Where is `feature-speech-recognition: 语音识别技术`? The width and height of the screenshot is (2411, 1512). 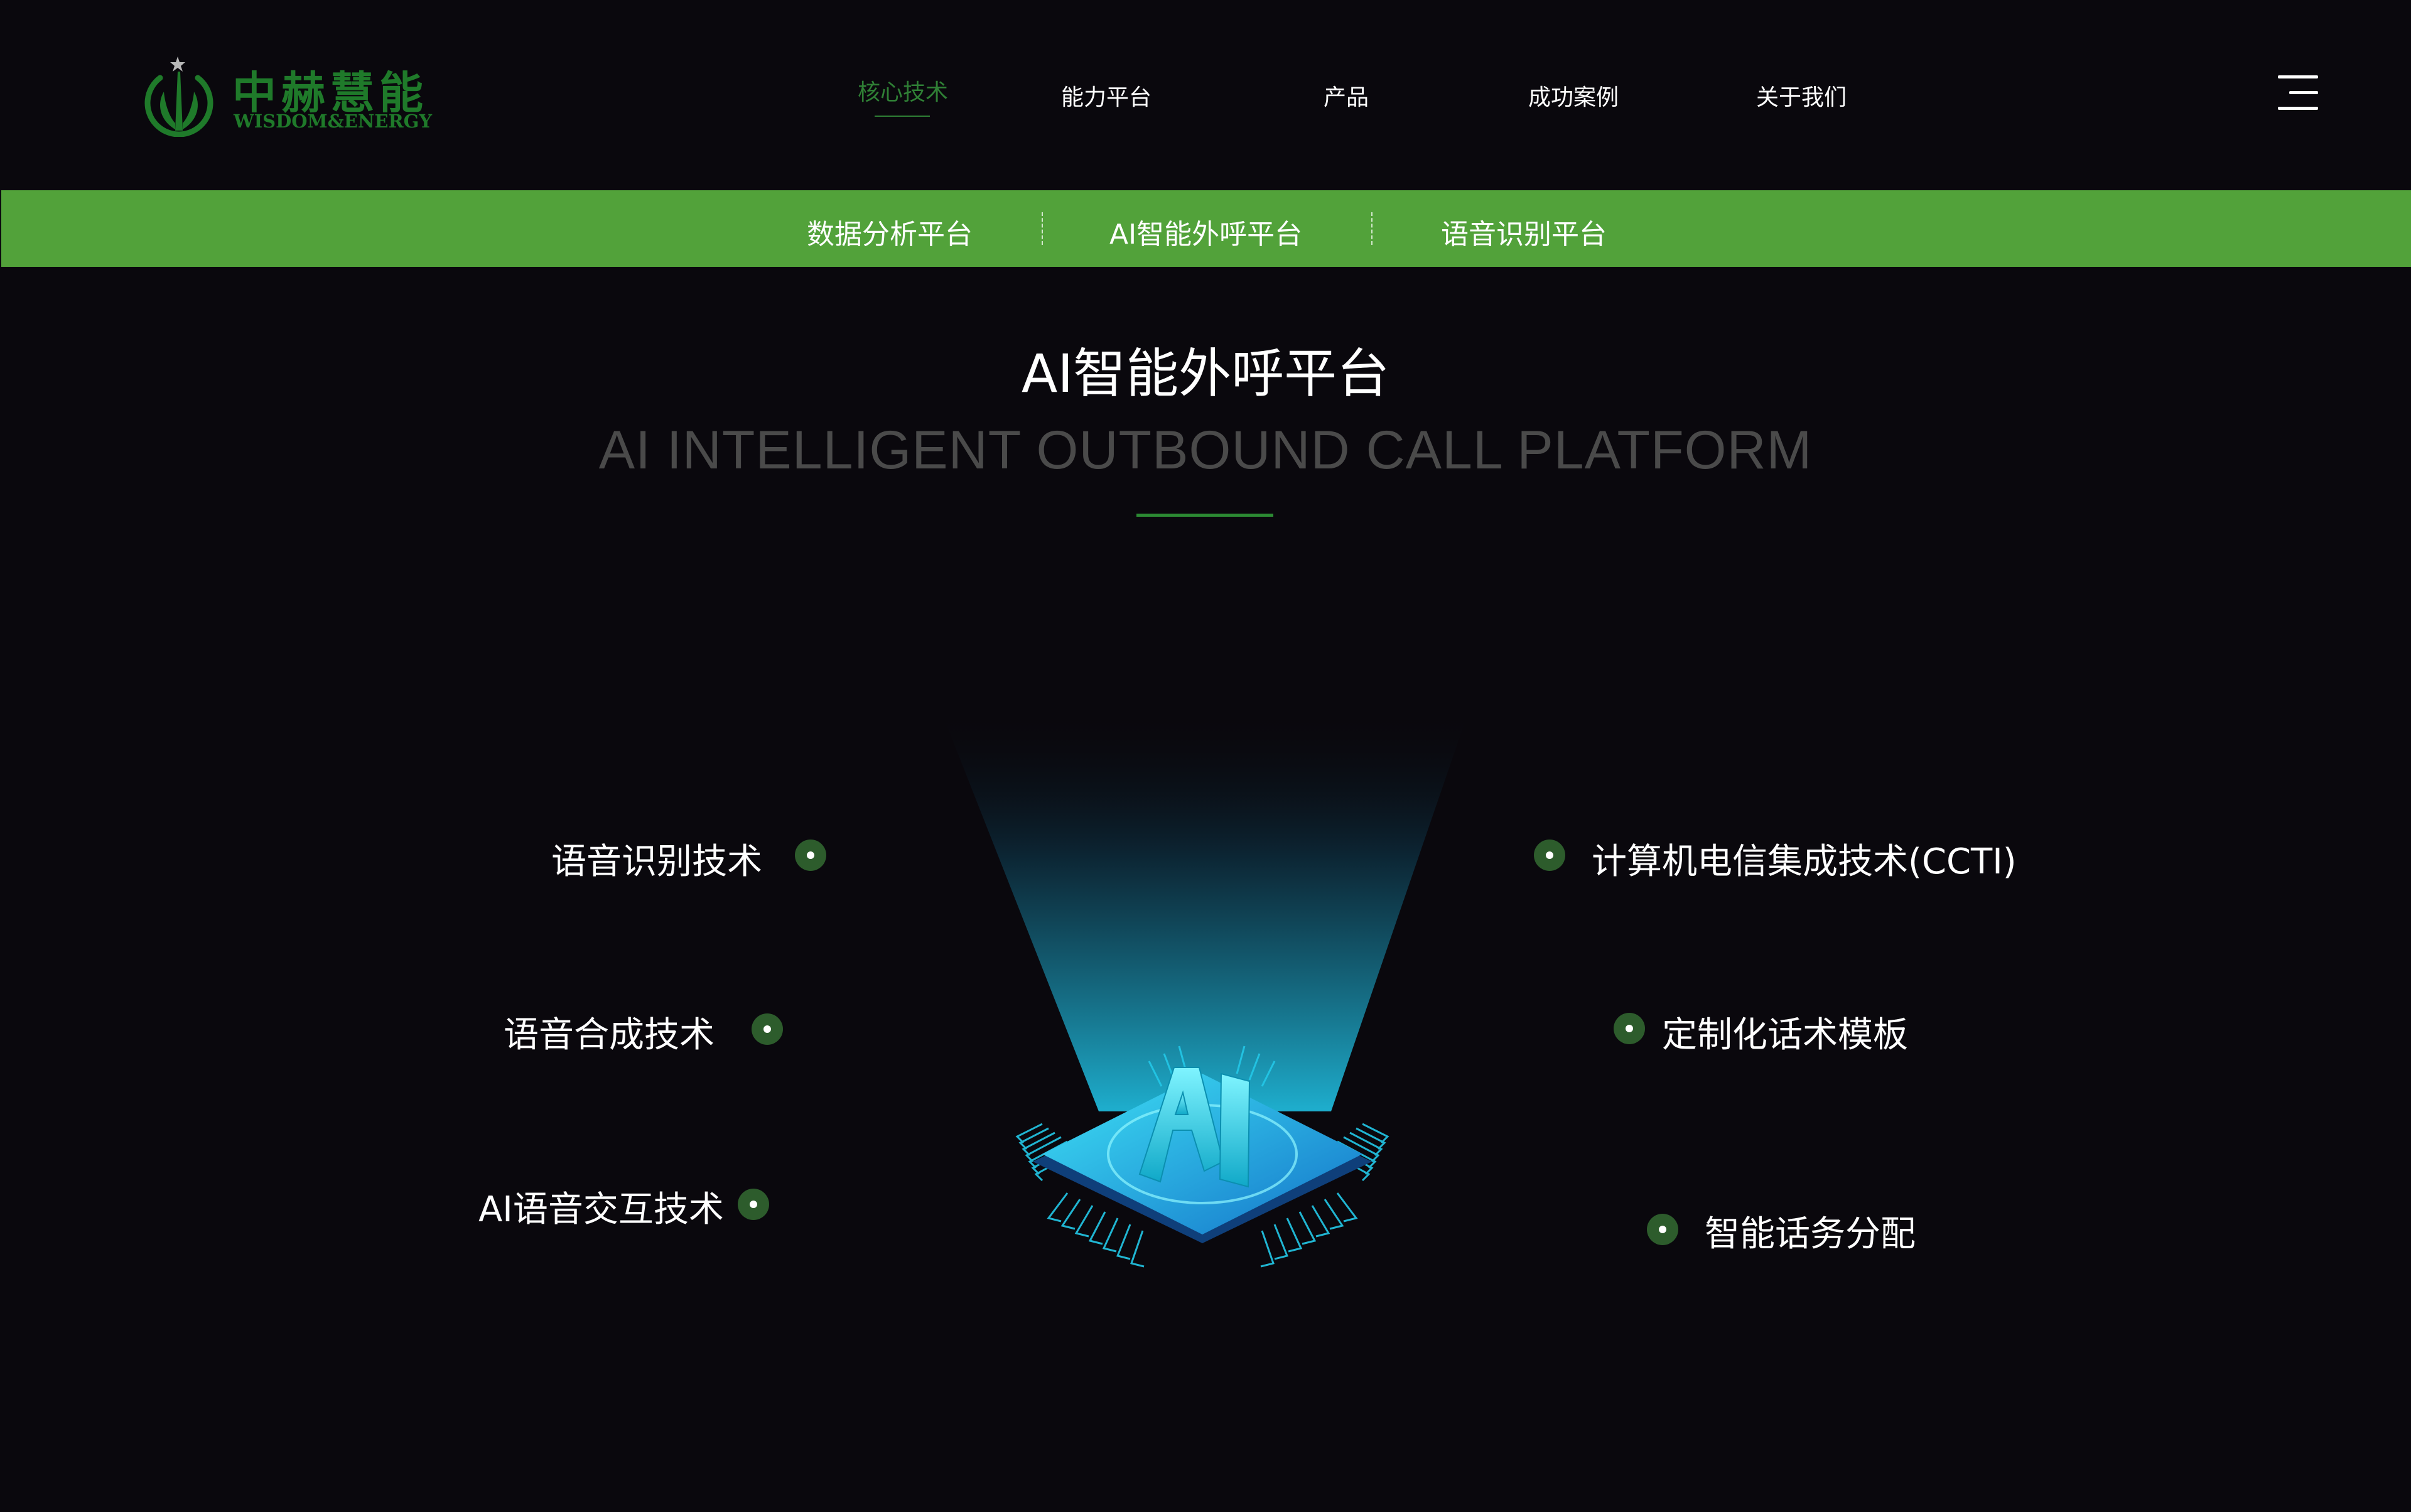 feature-speech-recognition: 语音识别技术 is located at coordinates (656, 861).